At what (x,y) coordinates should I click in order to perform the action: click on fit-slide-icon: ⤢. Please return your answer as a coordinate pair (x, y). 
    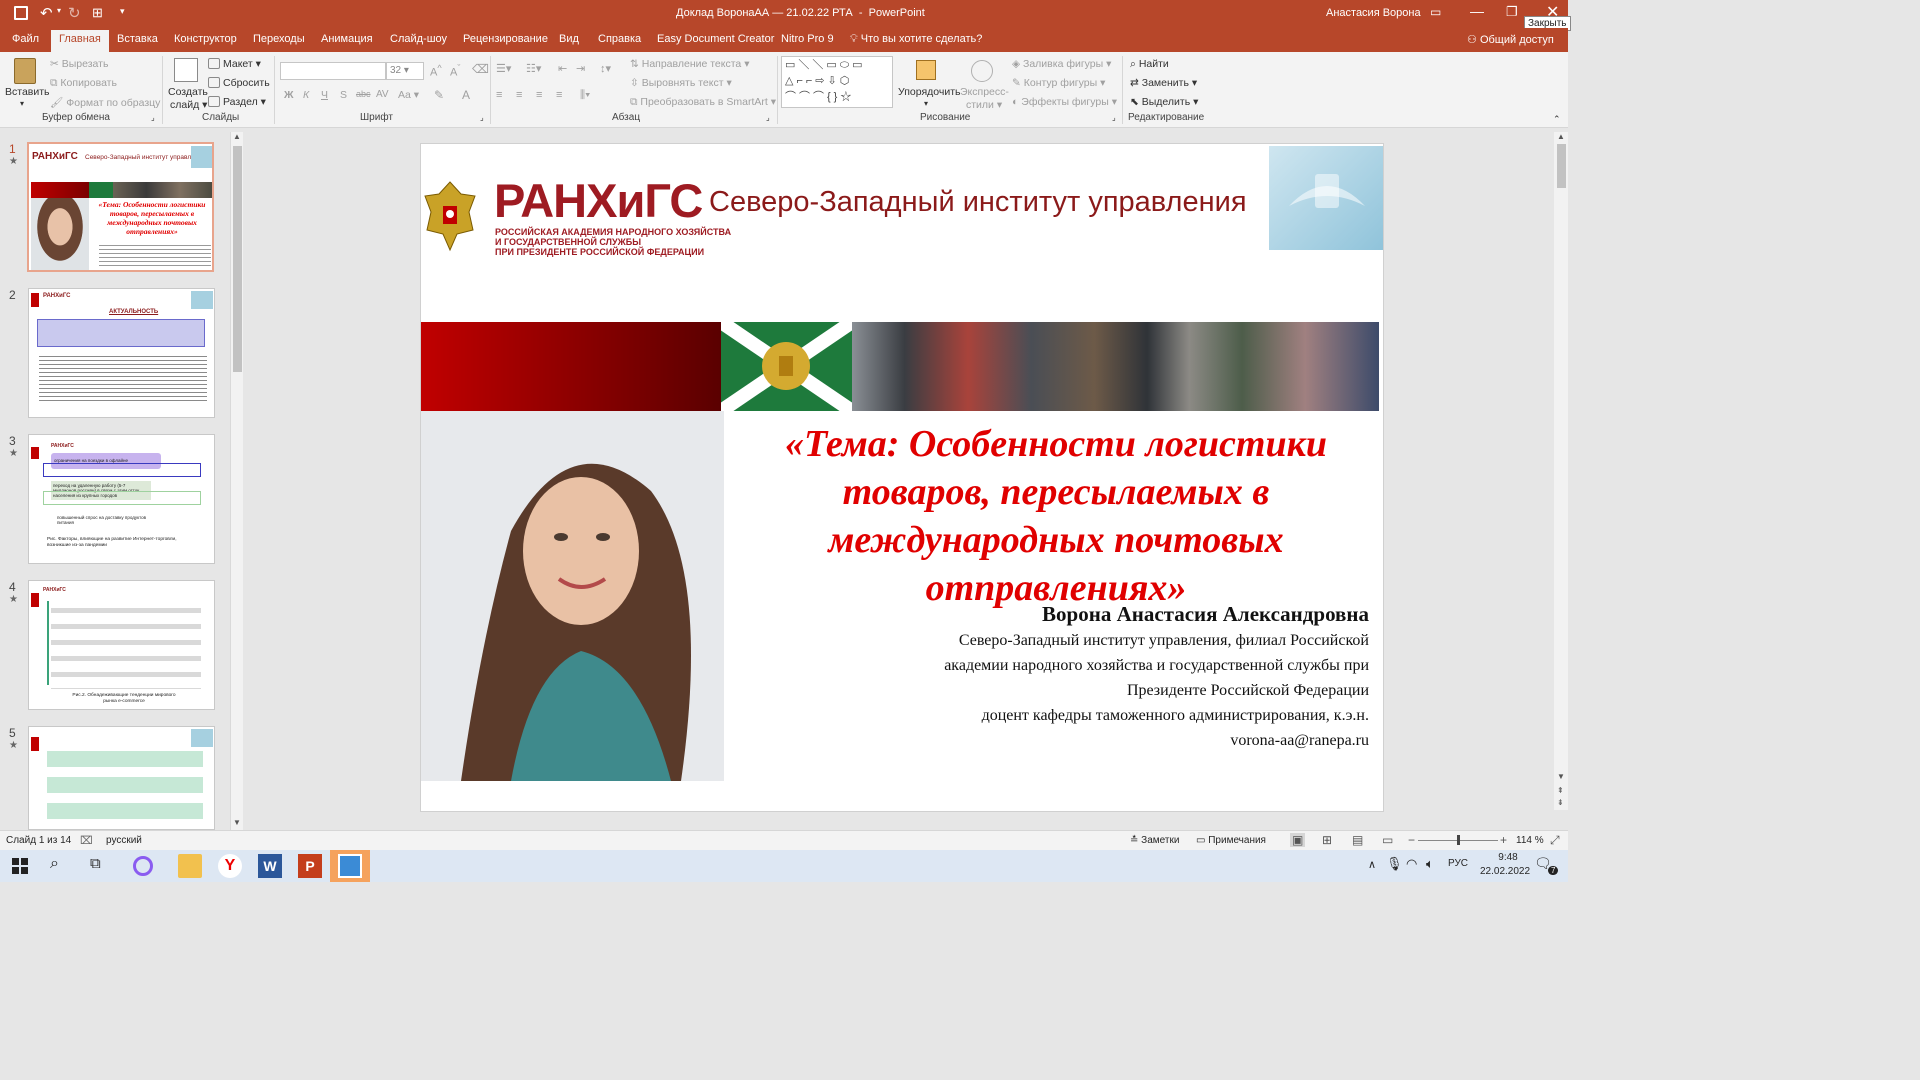
    Looking at the image, I should click on (1555, 840).